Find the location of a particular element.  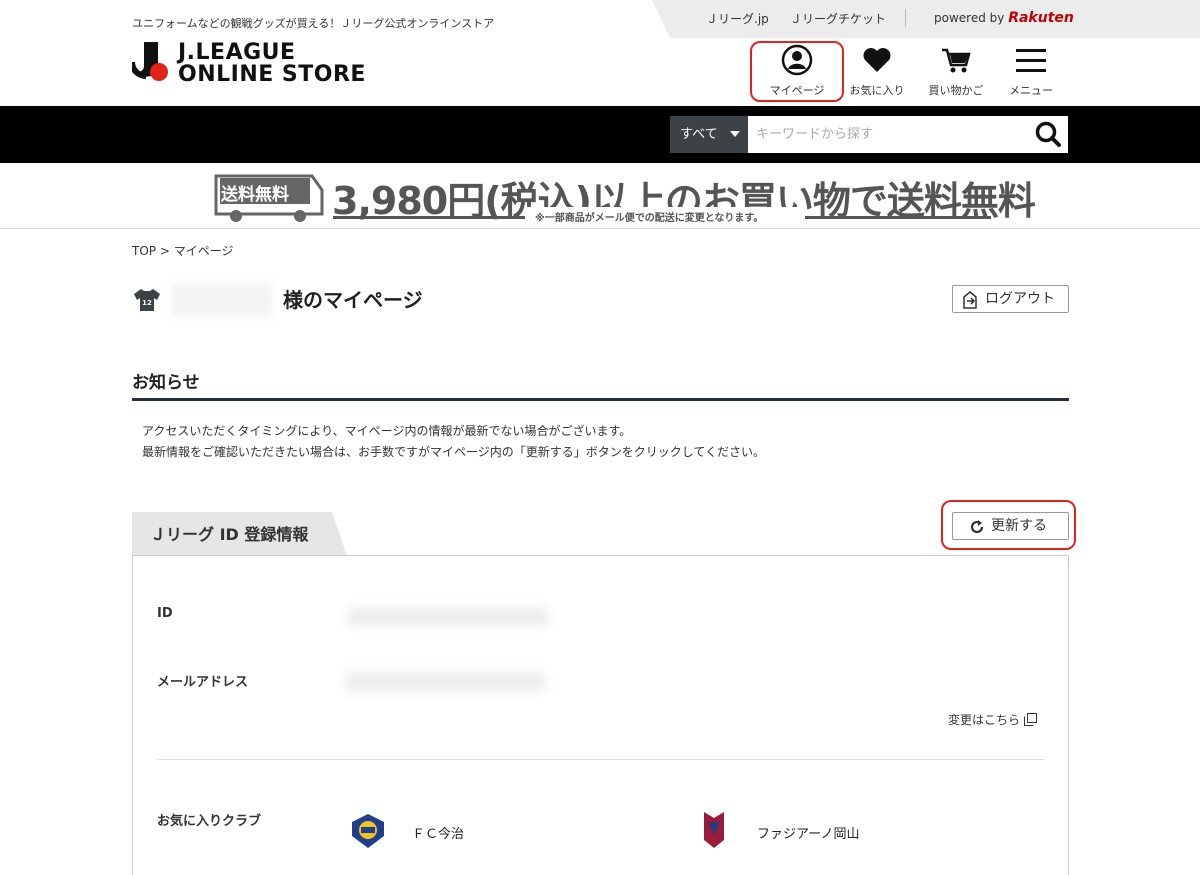

banner-badge: 送料無料 is located at coordinates (255, 195).